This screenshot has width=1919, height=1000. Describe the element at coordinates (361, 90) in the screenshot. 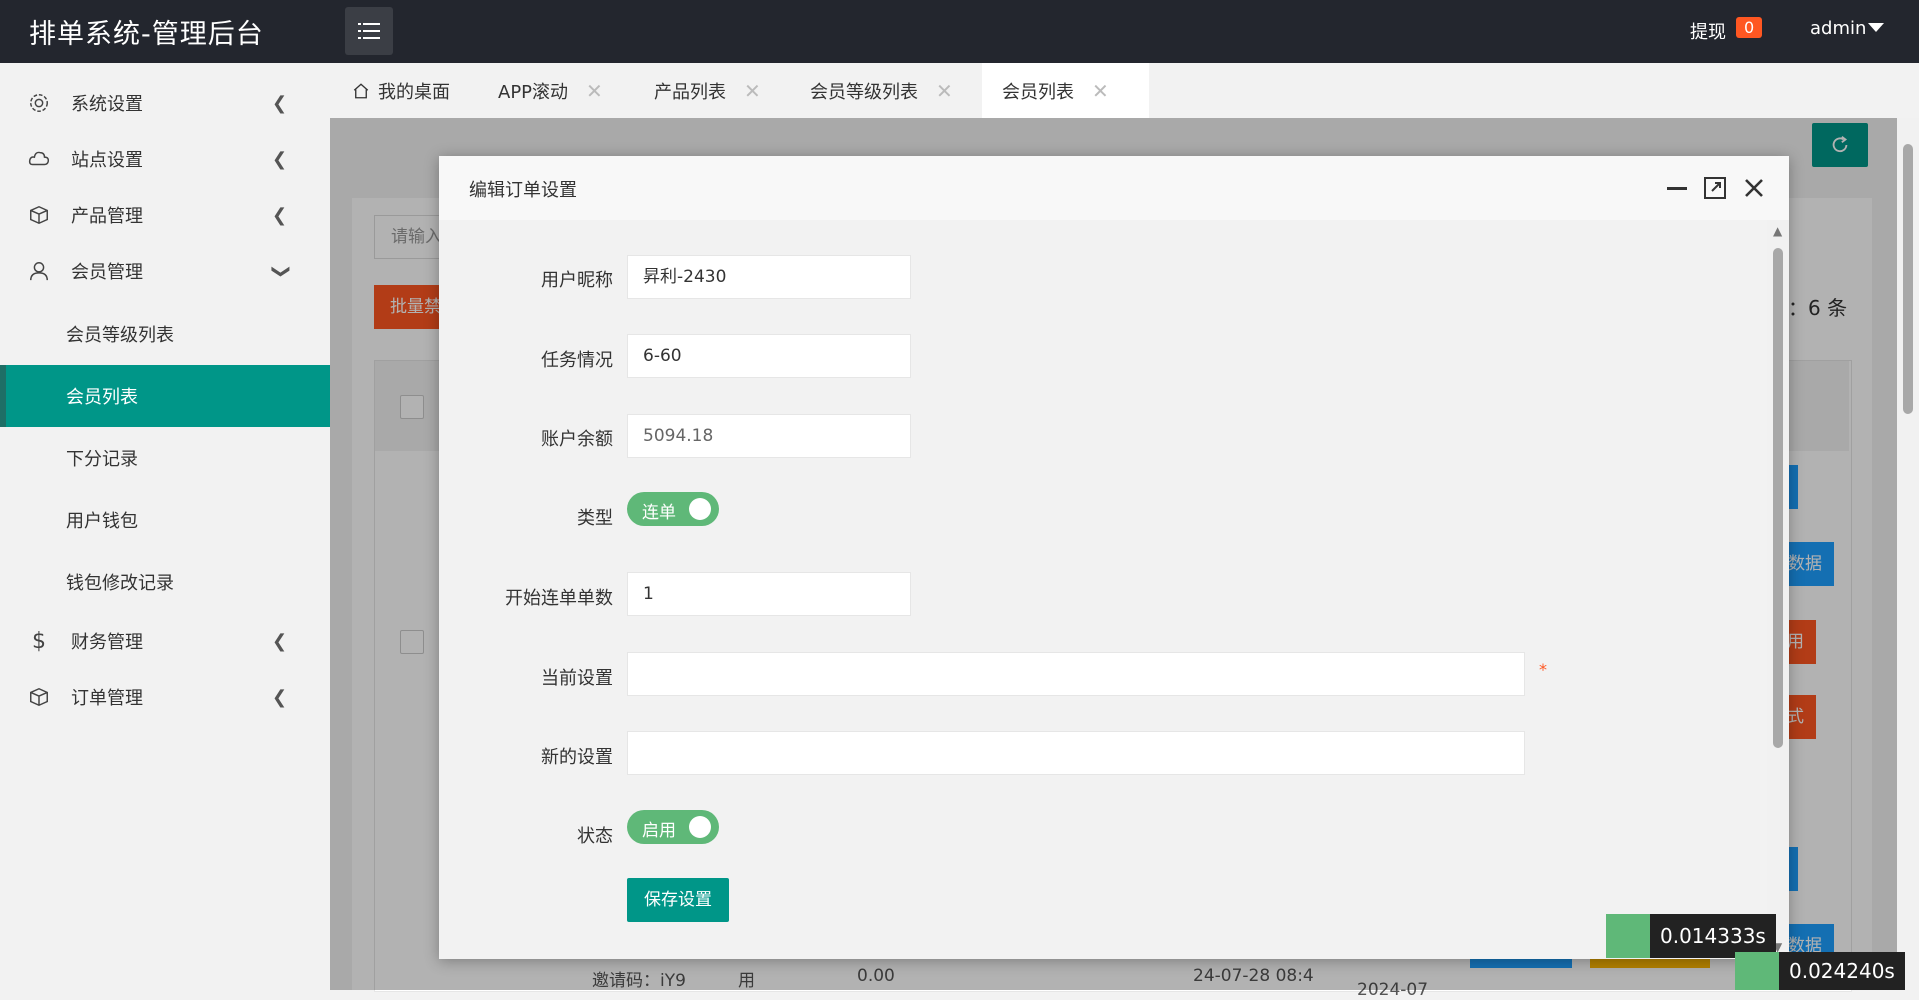

I see `home-icon` at that location.